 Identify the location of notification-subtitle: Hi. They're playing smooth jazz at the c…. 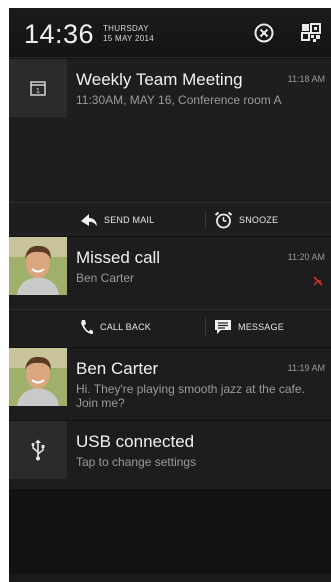
(190, 396).